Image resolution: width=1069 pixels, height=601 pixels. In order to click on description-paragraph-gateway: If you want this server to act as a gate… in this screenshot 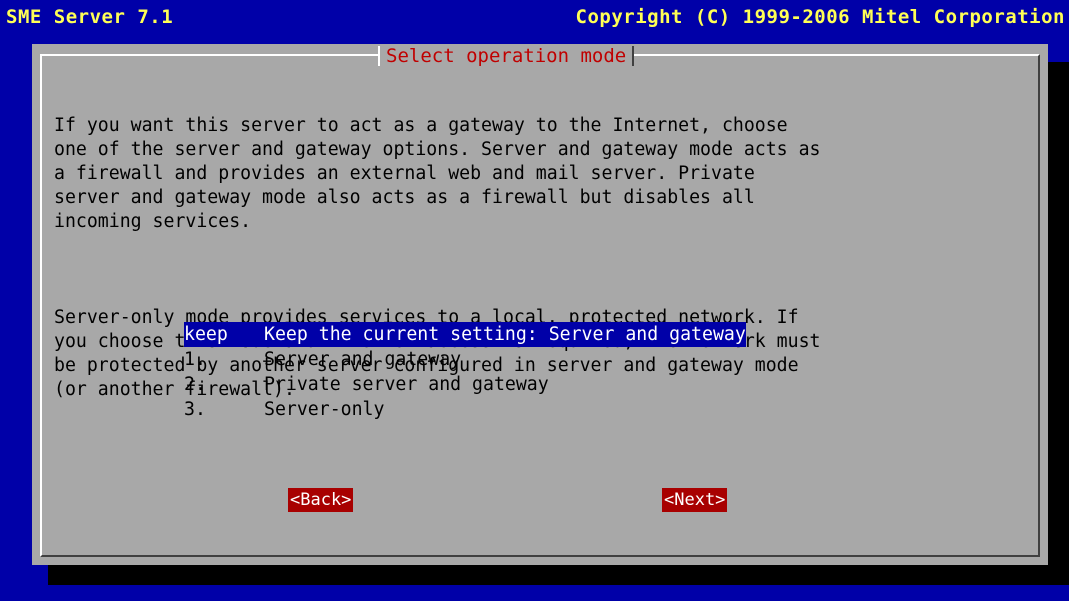, I will do `click(437, 173)`.